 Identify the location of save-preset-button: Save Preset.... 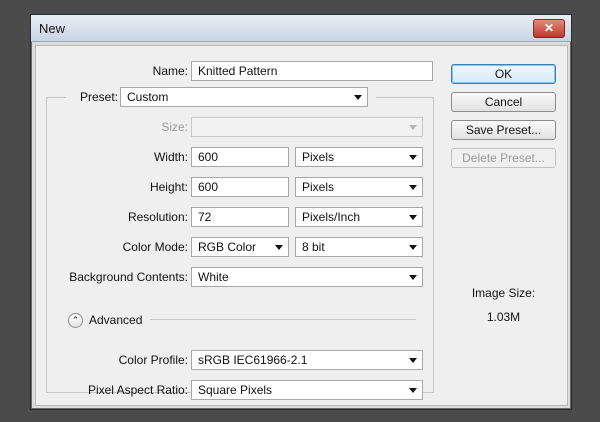
(503, 130).